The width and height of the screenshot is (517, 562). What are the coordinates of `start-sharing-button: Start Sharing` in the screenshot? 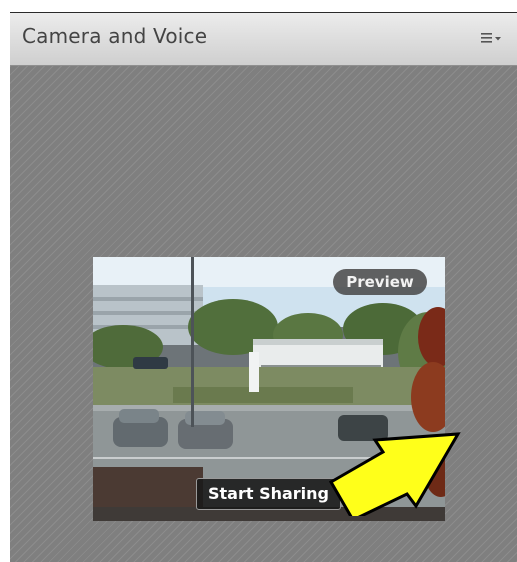 It's located at (268, 494).